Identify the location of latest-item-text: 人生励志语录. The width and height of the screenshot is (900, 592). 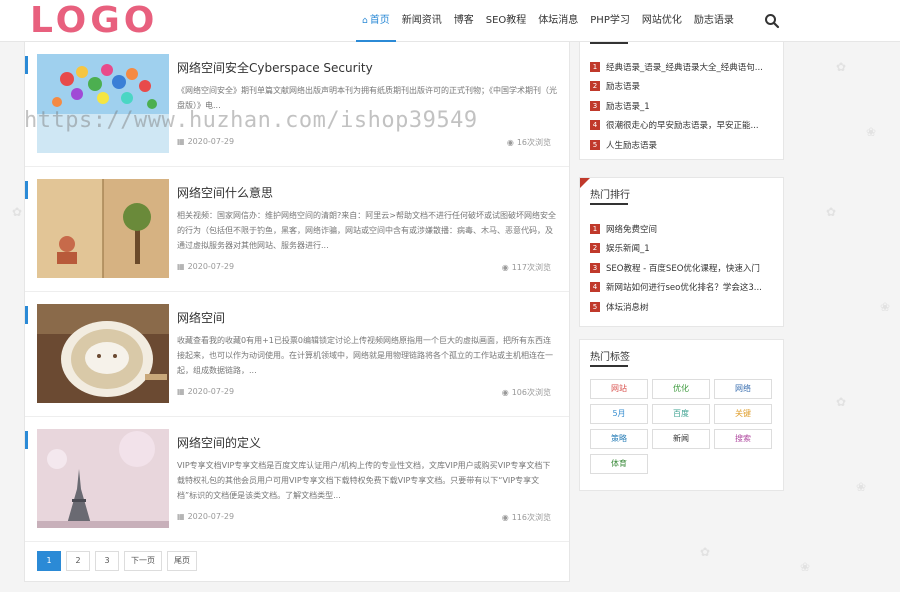
(632, 145).